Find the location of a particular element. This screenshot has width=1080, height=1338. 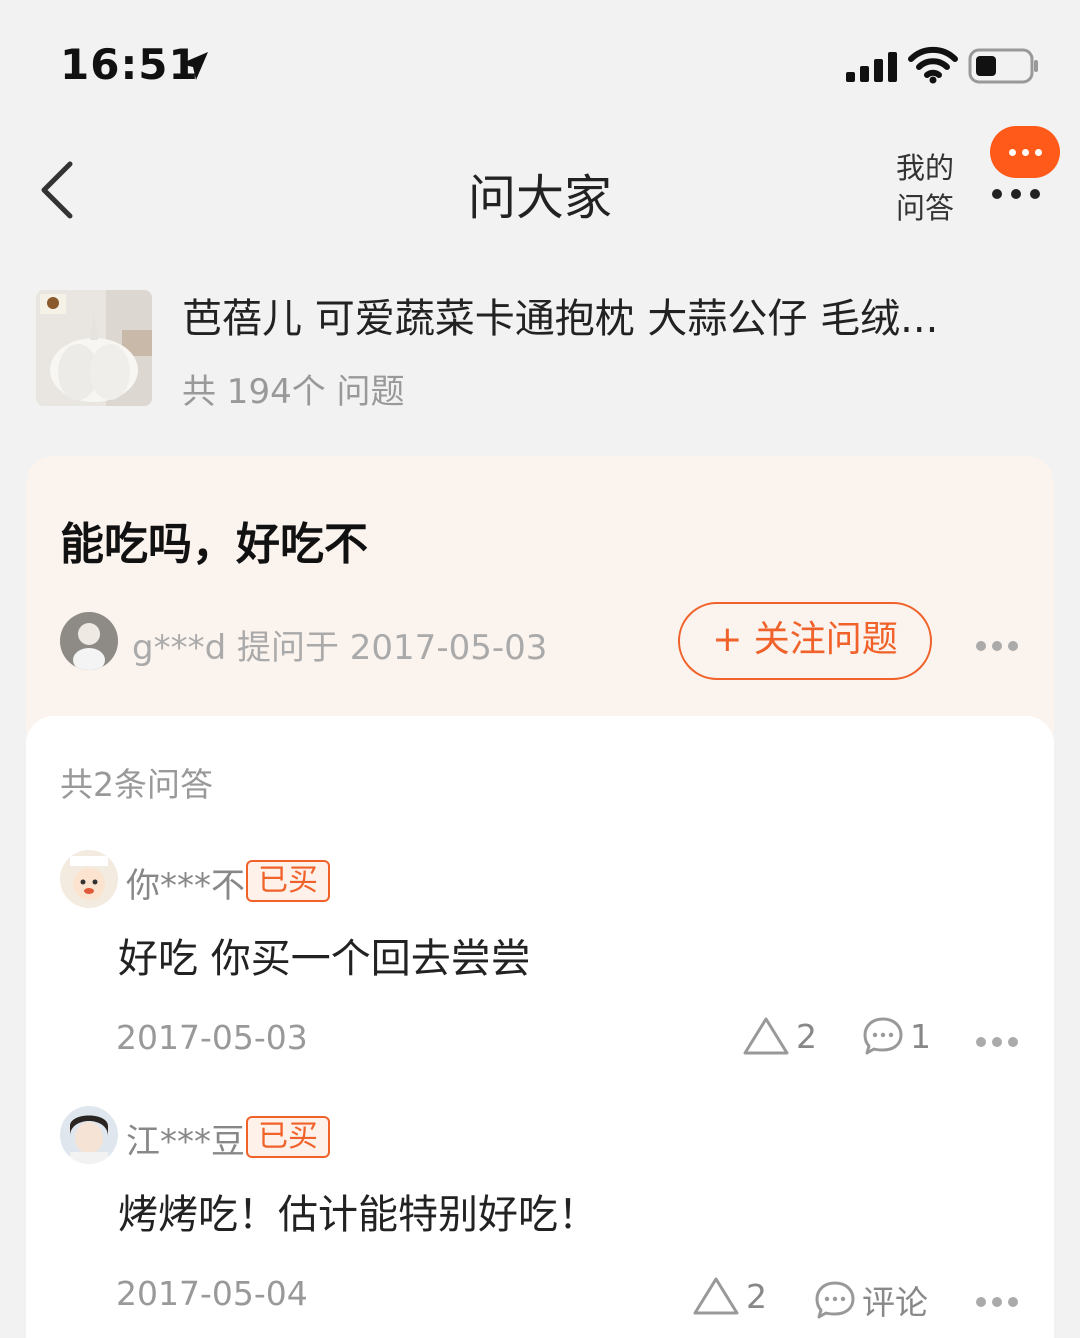

answers-count: 共2条问答 is located at coordinates (136, 784).